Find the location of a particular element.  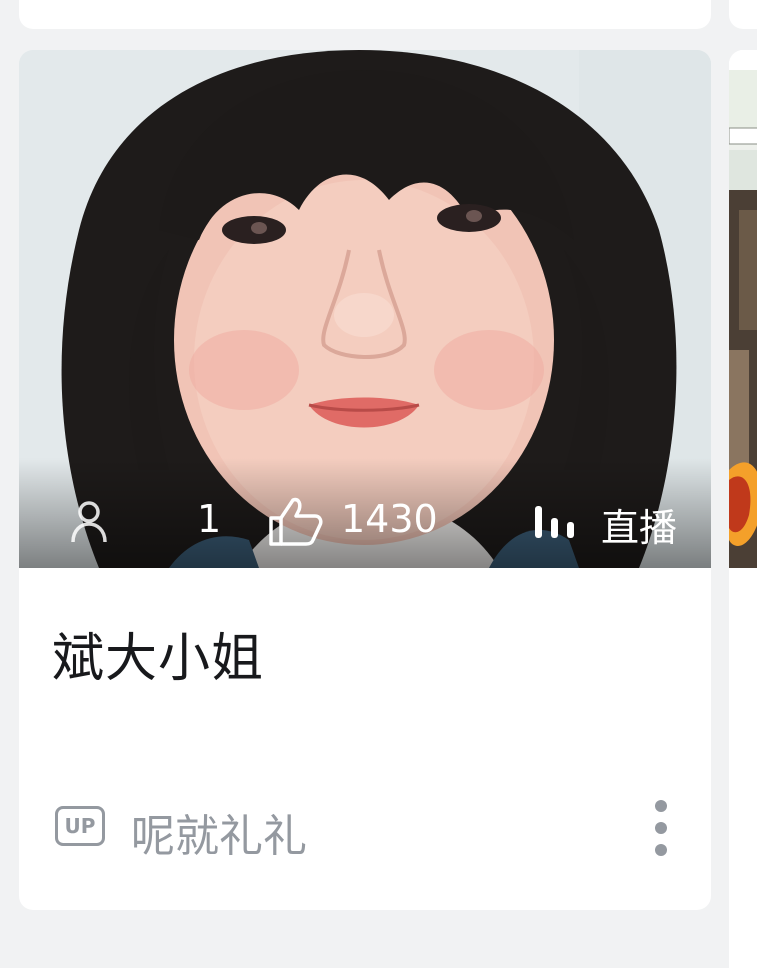

stream-stats-bar: 1 1430 直播 is located at coordinates (365, 522).